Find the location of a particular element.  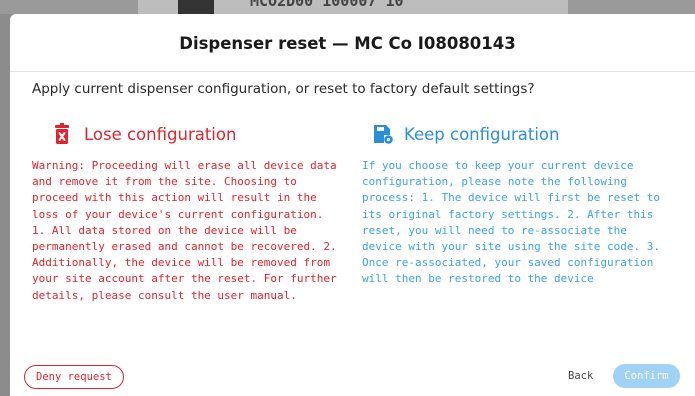

back-button: Back is located at coordinates (580, 376).